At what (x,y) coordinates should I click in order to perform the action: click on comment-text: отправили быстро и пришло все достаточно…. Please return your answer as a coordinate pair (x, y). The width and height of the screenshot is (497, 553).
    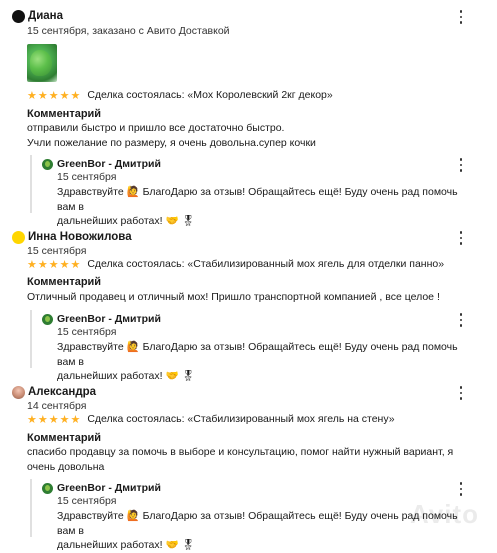
    Looking at the image, I should click on (247, 135).